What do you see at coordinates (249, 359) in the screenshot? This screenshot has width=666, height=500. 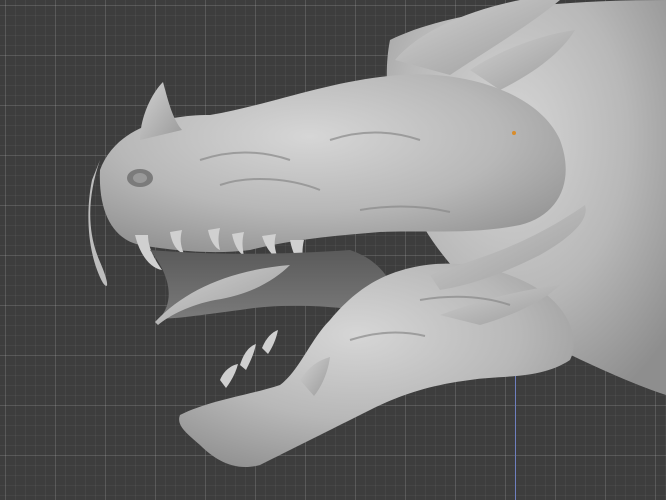 I see `lower-teeth` at bounding box center [249, 359].